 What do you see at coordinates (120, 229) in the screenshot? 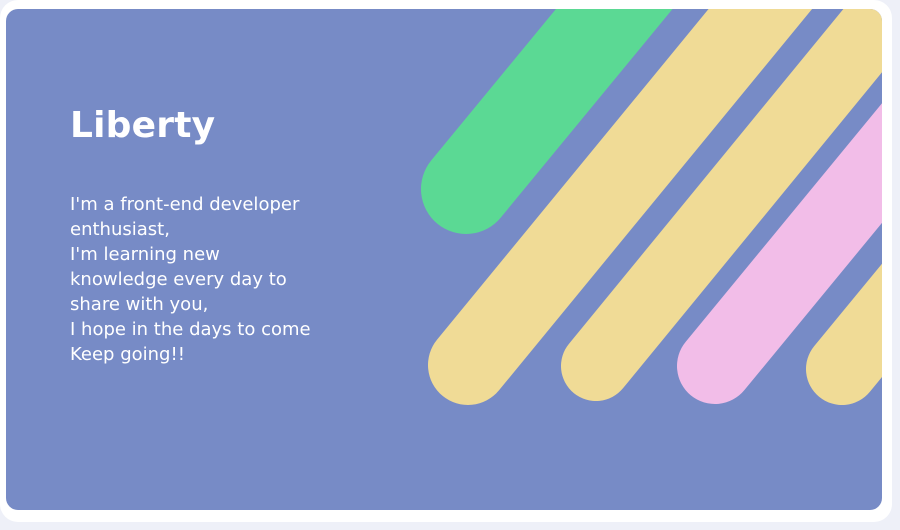
I see `bio-line: enthusiast,` at bounding box center [120, 229].